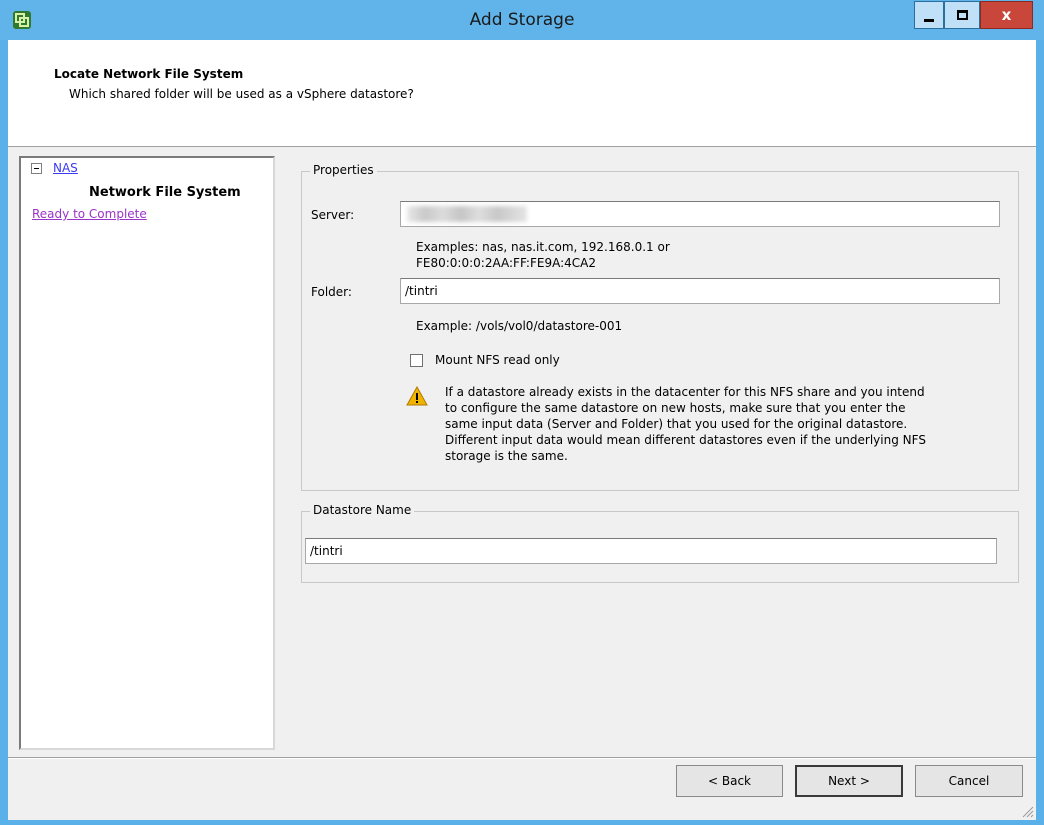 This screenshot has width=1044, height=825. Describe the element at coordinates (522, 758) in the screenshot. I see `footer-divider` at that location.